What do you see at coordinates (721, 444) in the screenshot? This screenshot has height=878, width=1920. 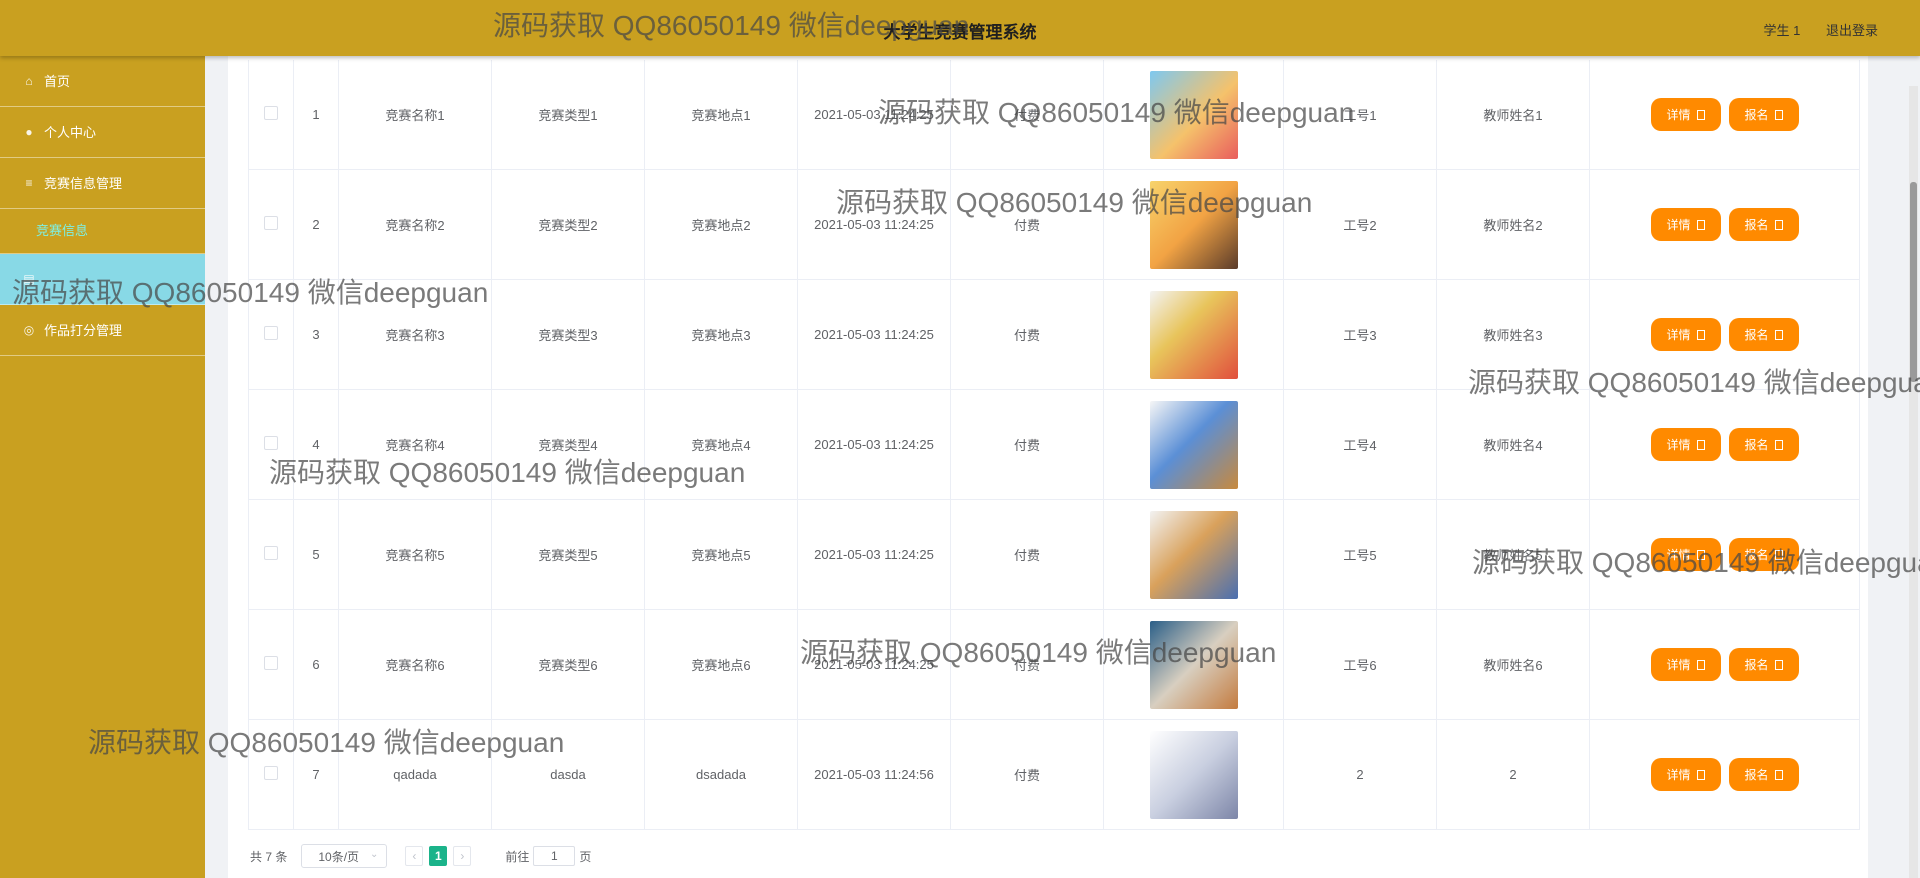 I see `cell-competition-location: 竞赛地点4` at bounding box center [721, 444].